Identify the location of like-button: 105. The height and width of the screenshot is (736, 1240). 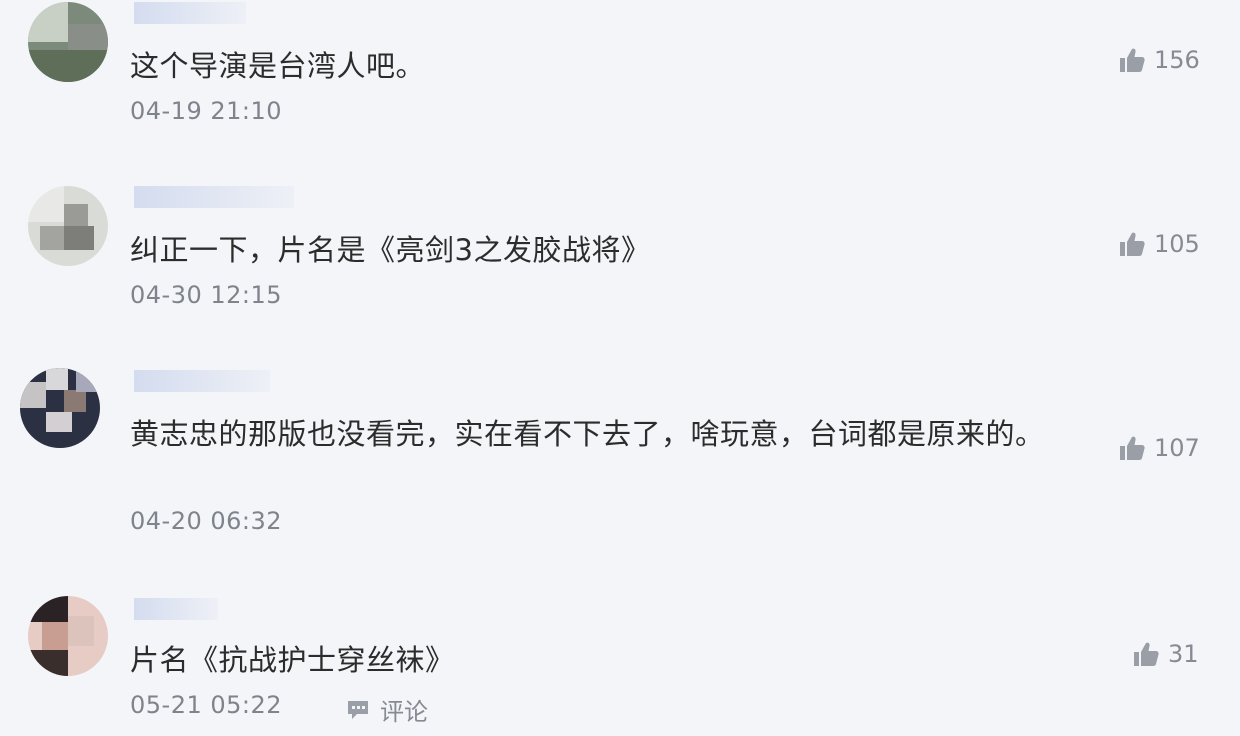
(1159, 244).